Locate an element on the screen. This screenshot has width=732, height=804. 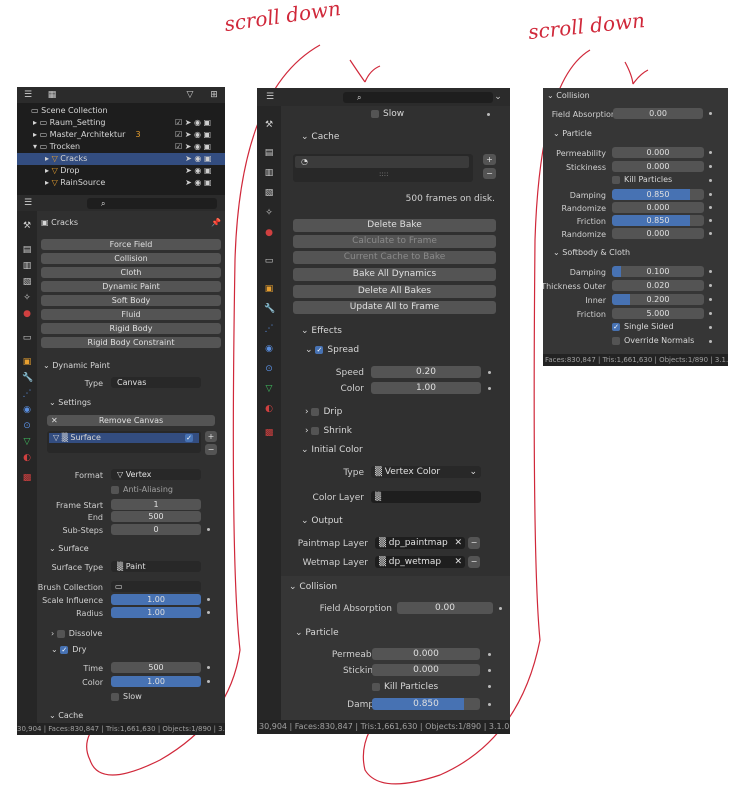
slider-field: 0.020 is located at coordinates (658, 285).